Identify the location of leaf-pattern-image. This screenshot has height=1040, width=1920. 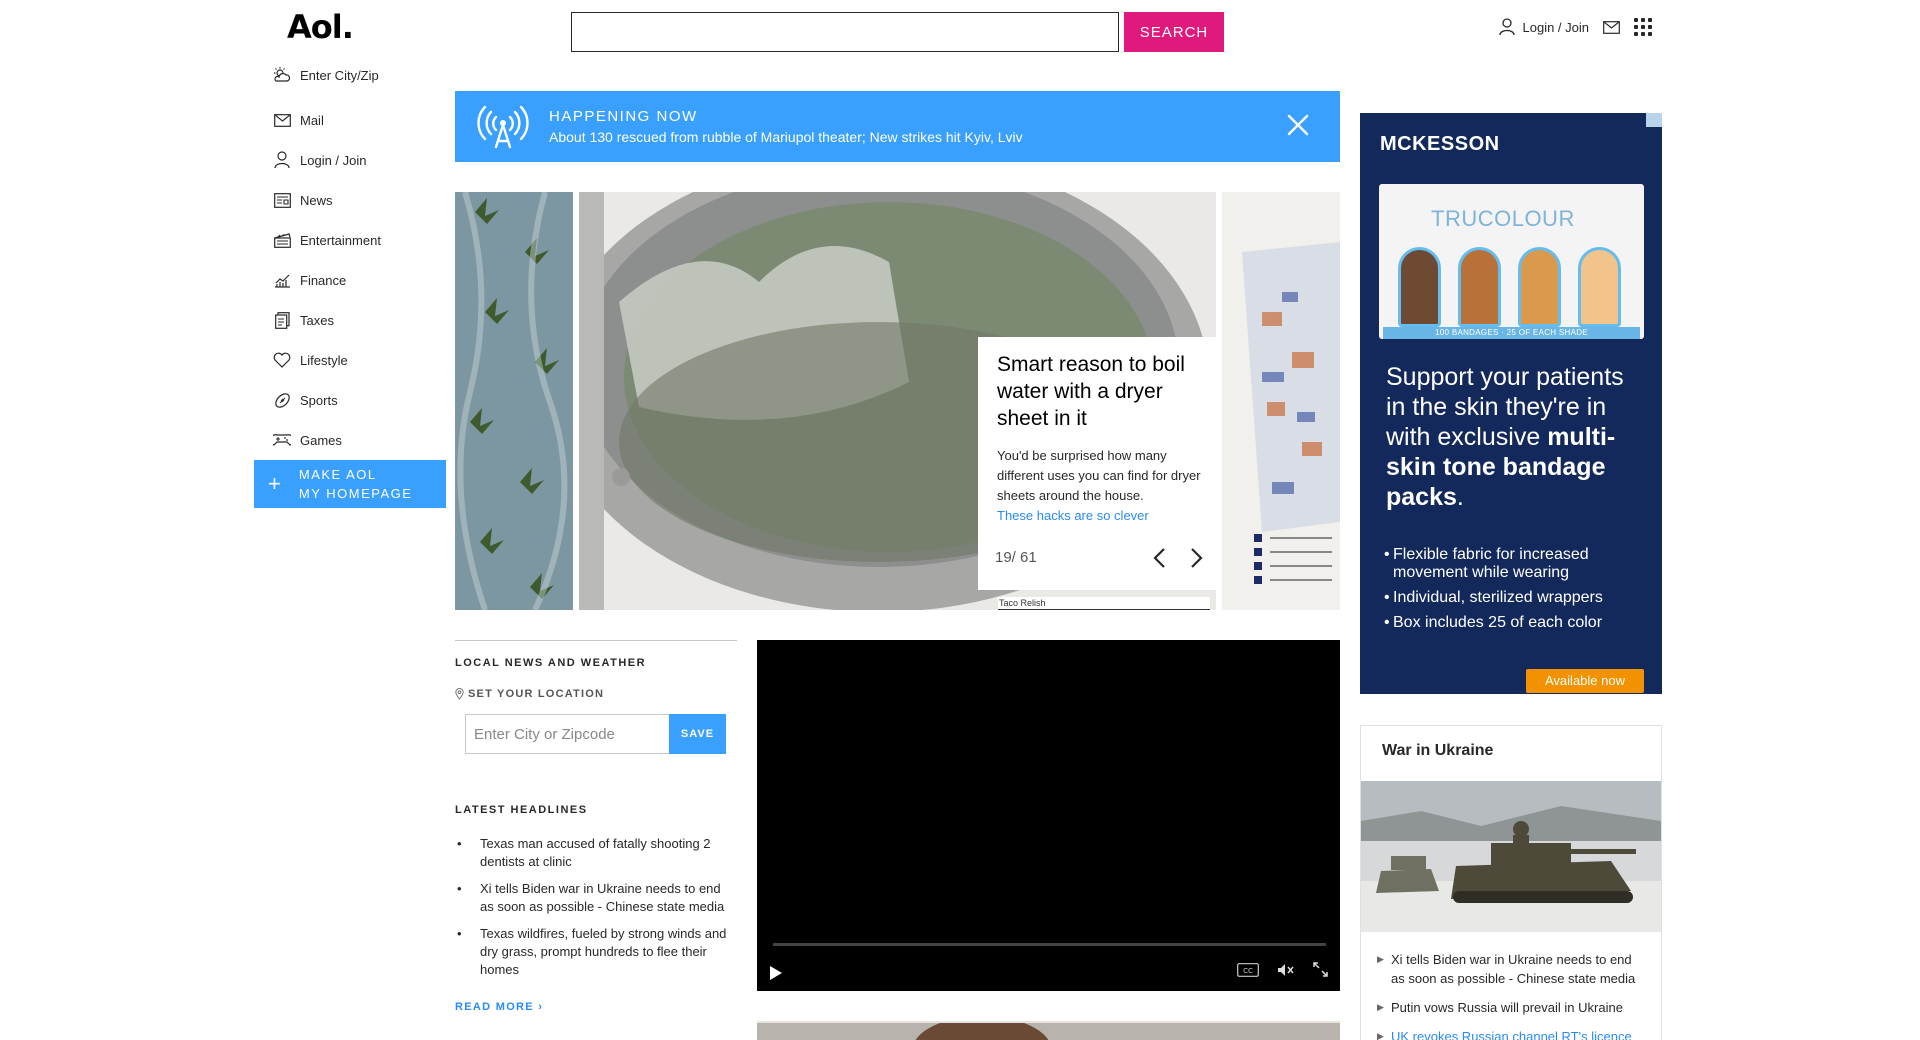
(514, 401).